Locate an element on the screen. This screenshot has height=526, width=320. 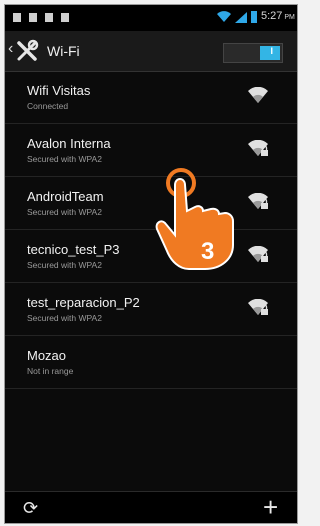
step-number: 3 is located at coordinates (207, 251).